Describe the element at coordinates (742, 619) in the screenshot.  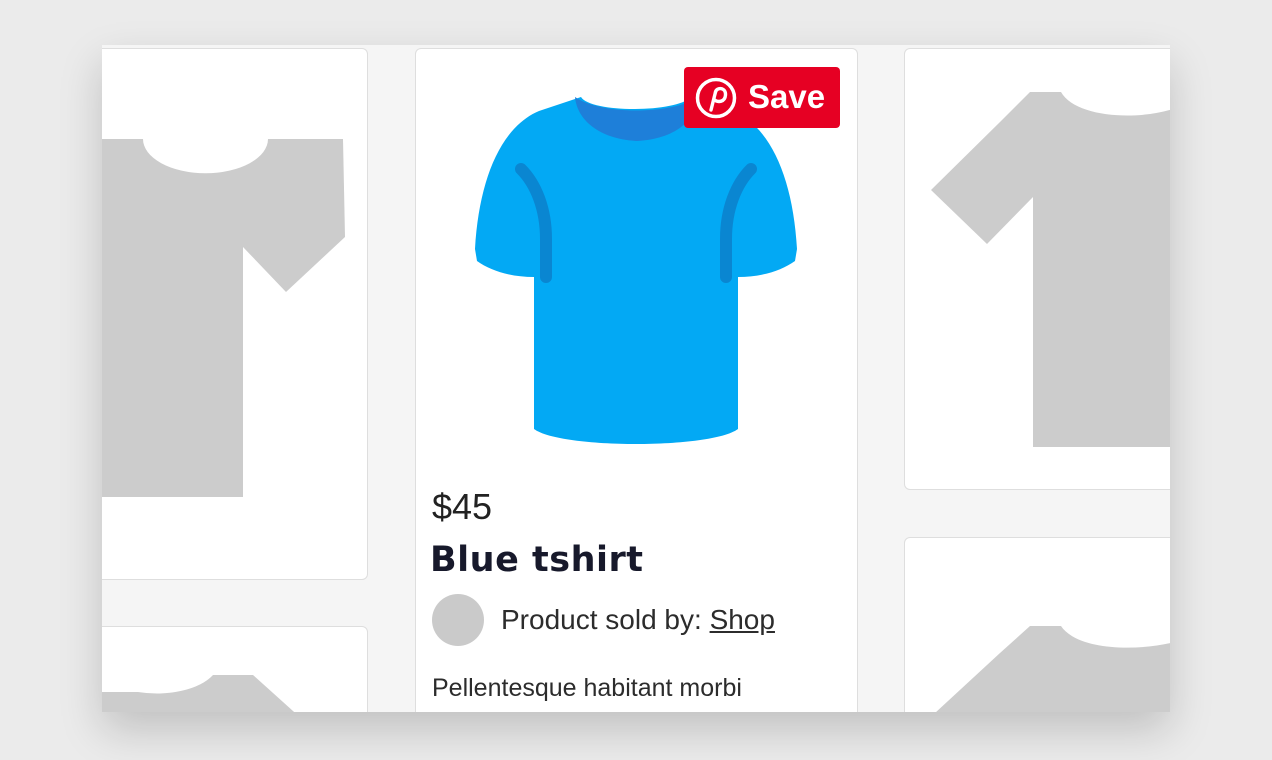
I see `seller-shop-link: Shop` at that location.